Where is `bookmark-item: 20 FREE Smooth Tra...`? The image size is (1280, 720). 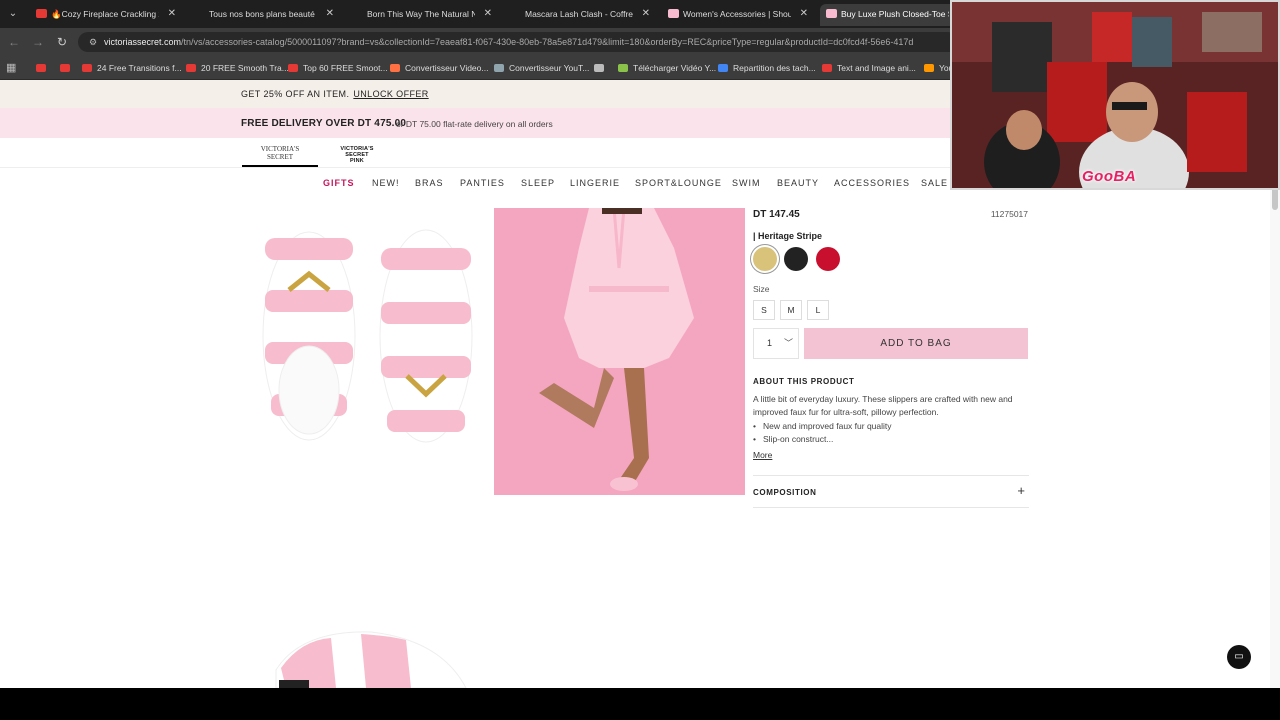
bookmark-item: 20 FREE Smooth Tra... is located at coordinates (237, 68).